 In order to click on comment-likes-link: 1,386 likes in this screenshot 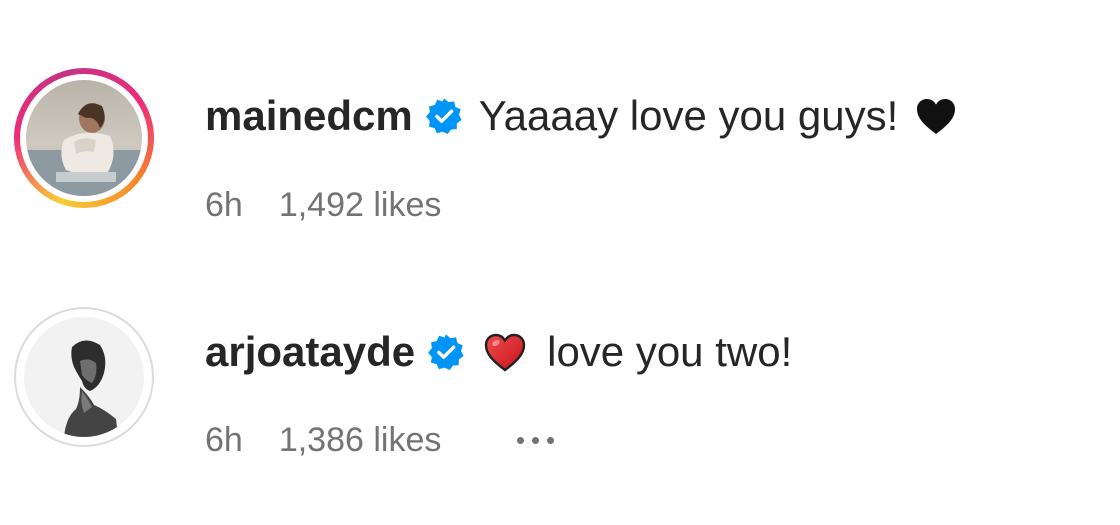, I will do `click(360, 440)`.